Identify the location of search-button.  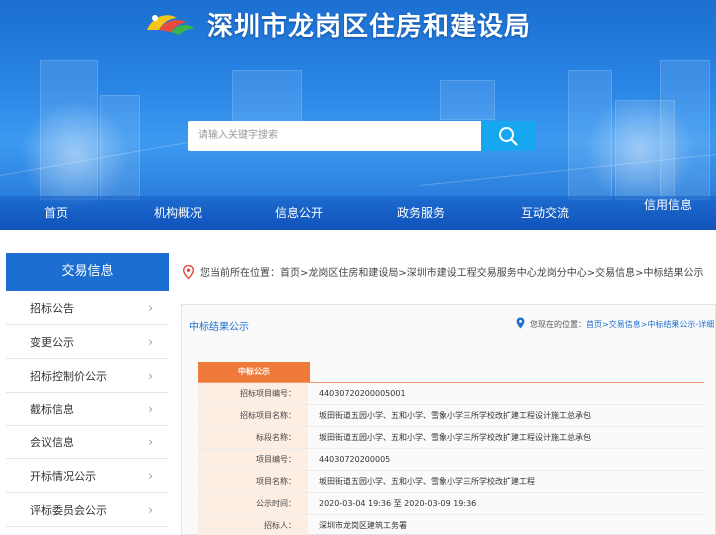
(508, 136).